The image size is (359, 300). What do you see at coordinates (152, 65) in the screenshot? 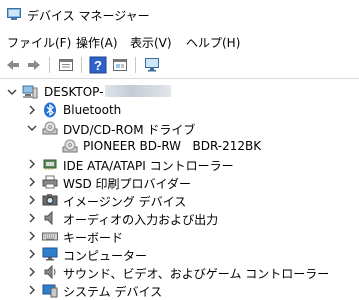
I see `scan-monitor-icon` at bounding box center [152, 65].